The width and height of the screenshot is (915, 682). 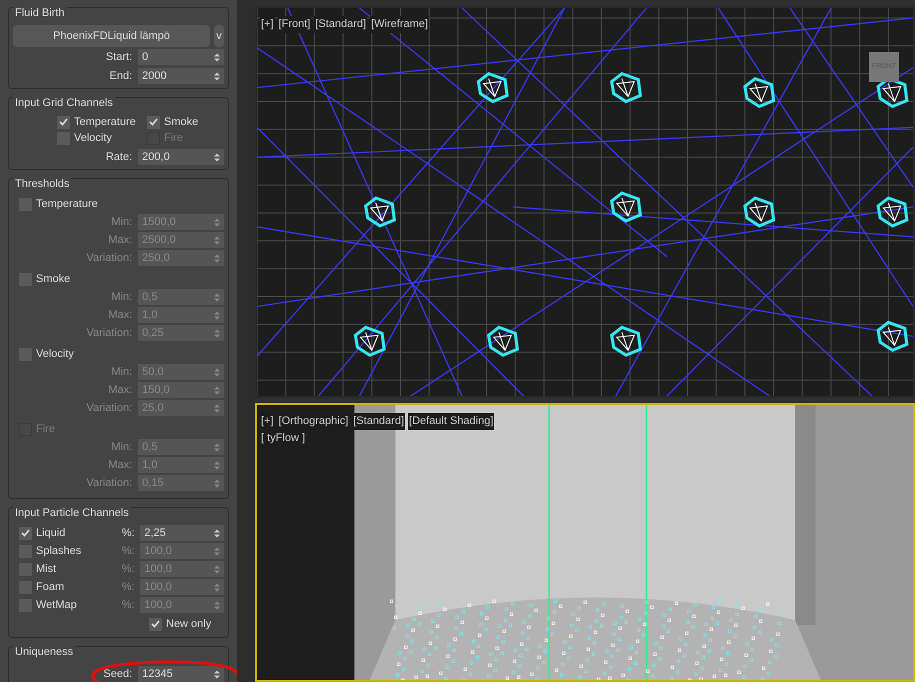 What do you see at coordinates (51, 533) in the screenshot?
I see `checkbox-label: Liquid` at bounding box center [51, 533].